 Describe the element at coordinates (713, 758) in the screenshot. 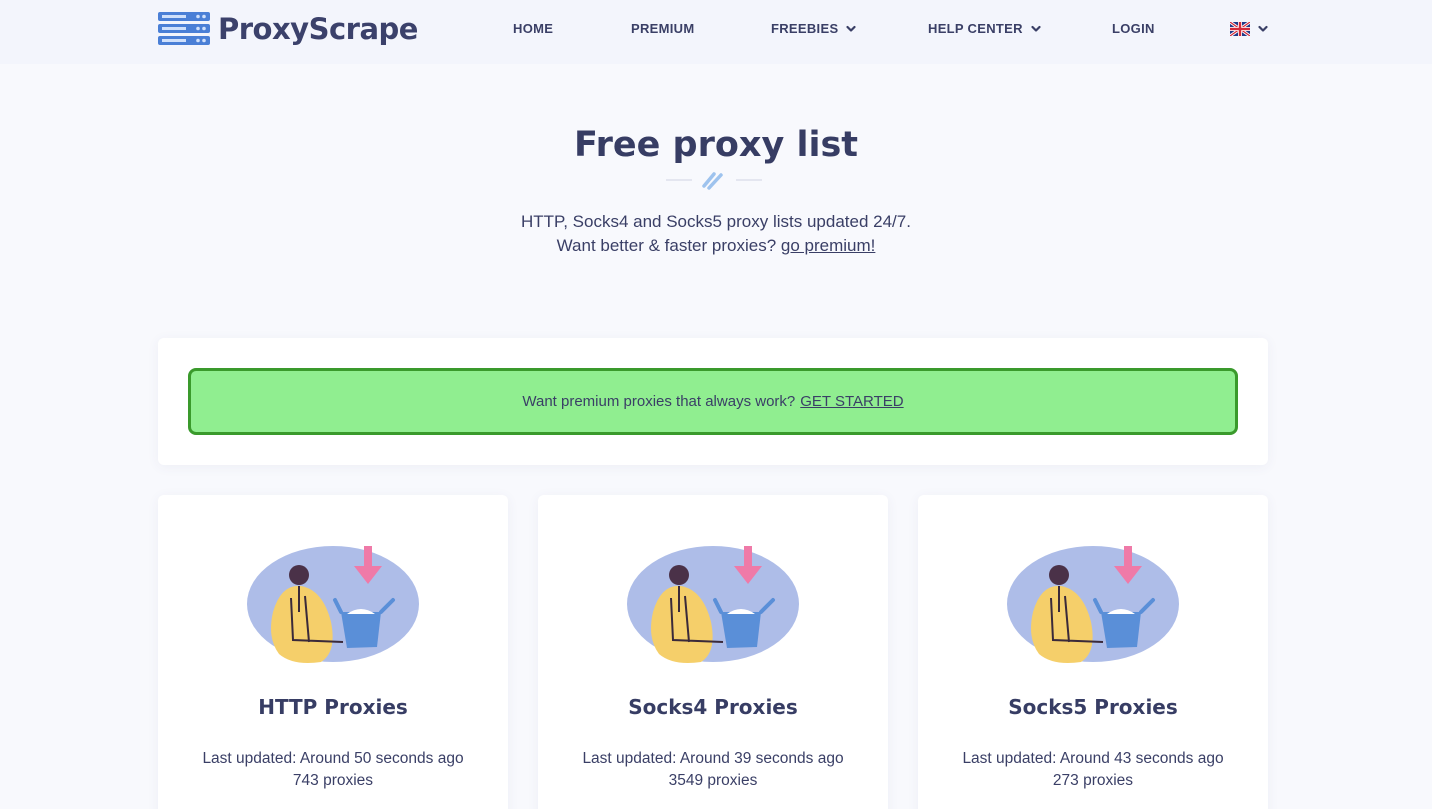

I see `last-updated-text: Last updated: Around 39 seconds ago` at that location.